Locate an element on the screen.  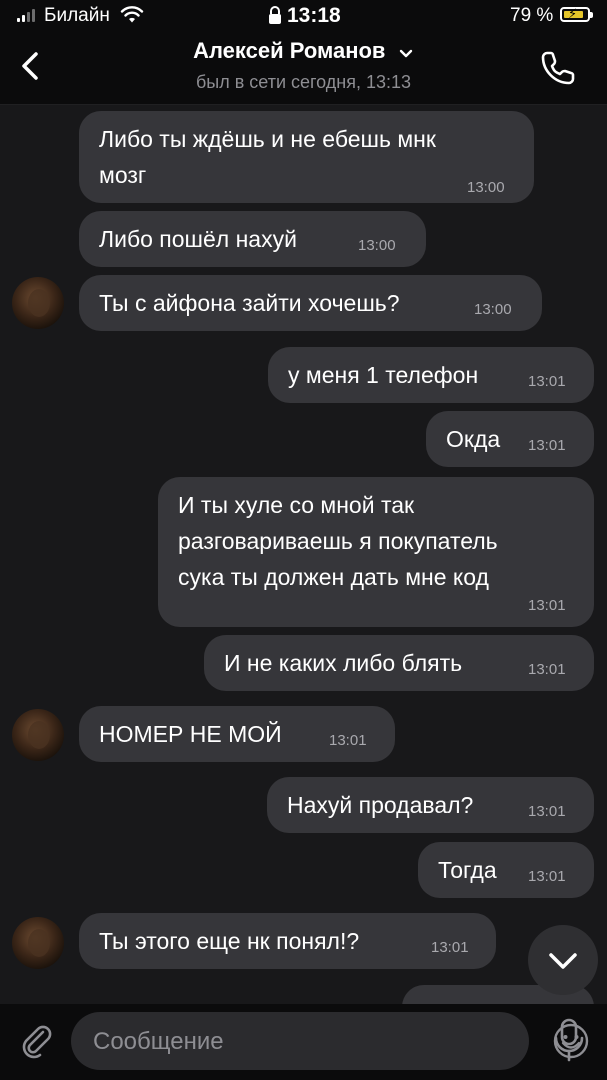
clock: 13:18 is located at coordinates (314, 15).